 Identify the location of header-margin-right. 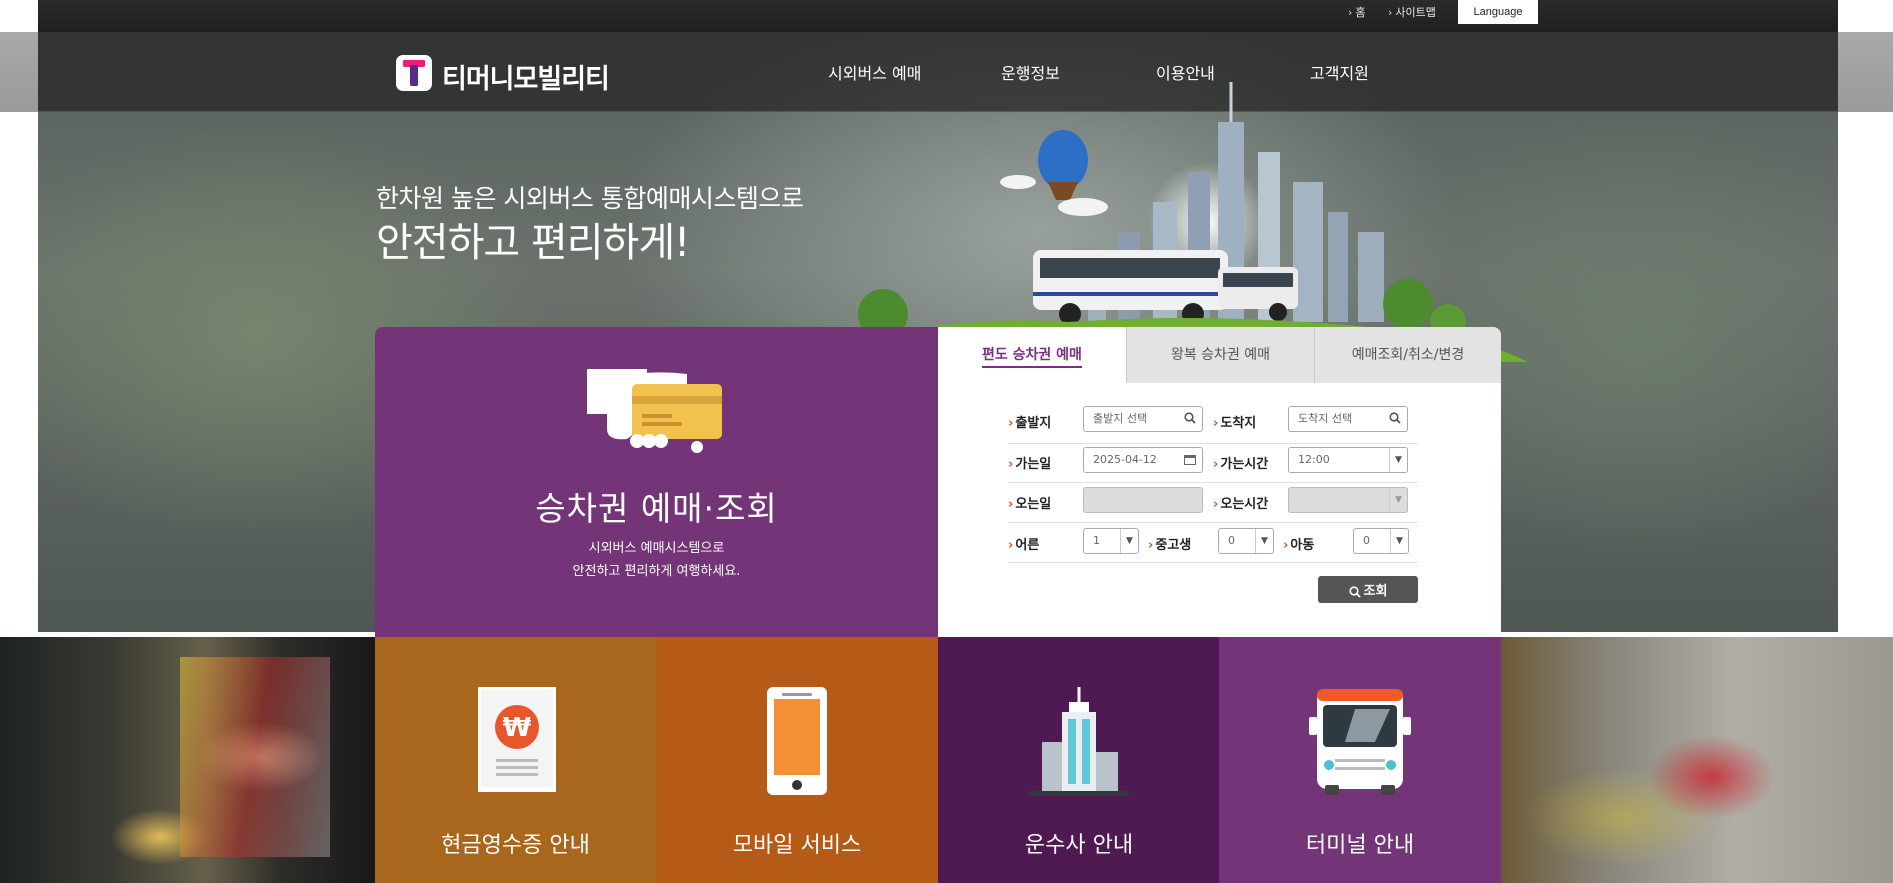
(1865, 72).